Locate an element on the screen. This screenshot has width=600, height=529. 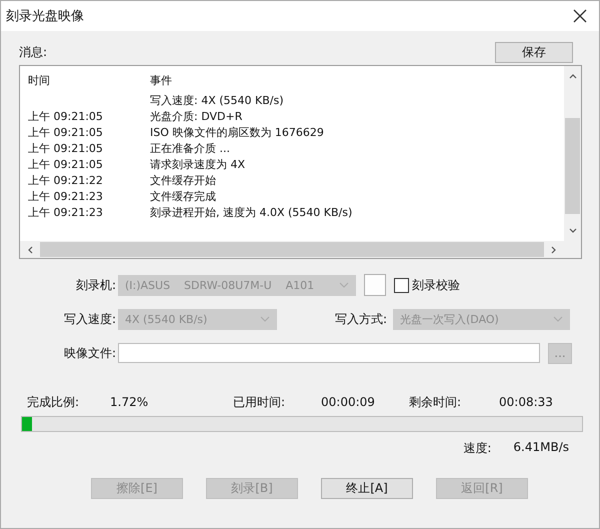
recorder-label: 刻录机: is located at coordinates (95, 285).